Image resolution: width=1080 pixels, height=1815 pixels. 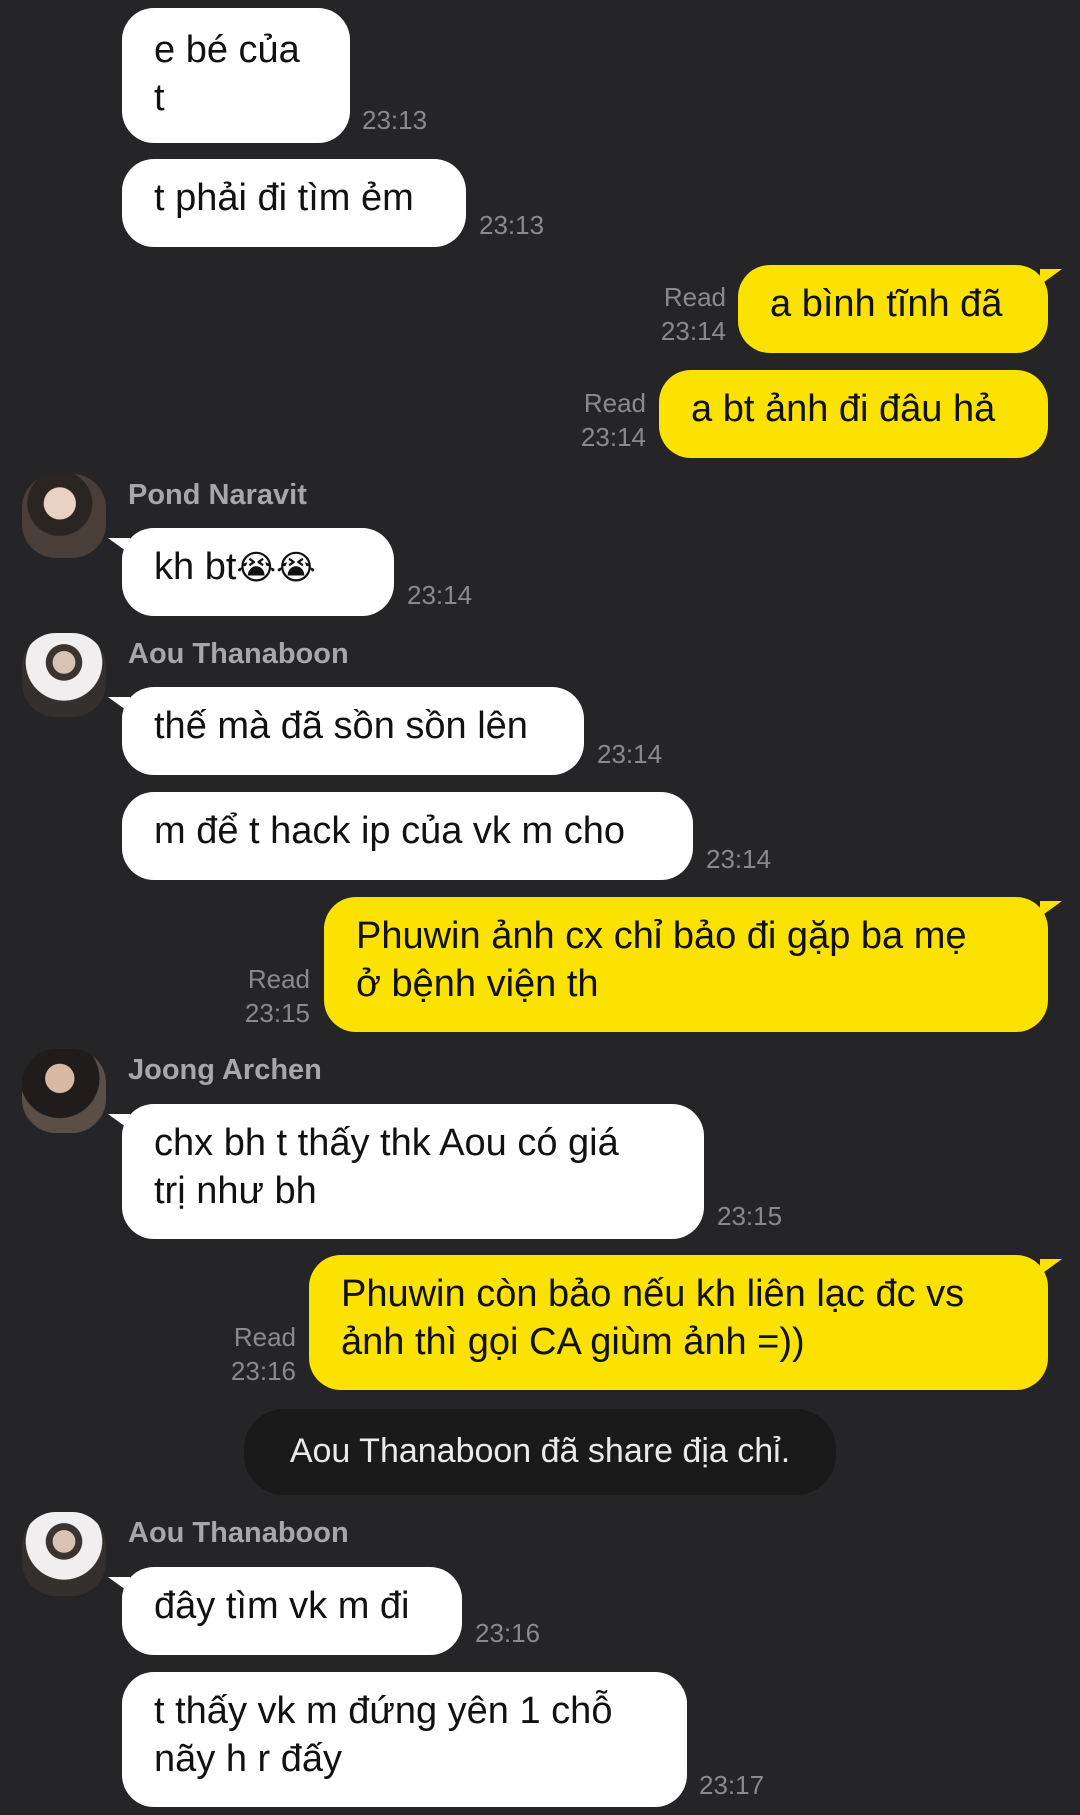 I want to click on sender-name: Joong Archen, so click(x=225, y=1070).